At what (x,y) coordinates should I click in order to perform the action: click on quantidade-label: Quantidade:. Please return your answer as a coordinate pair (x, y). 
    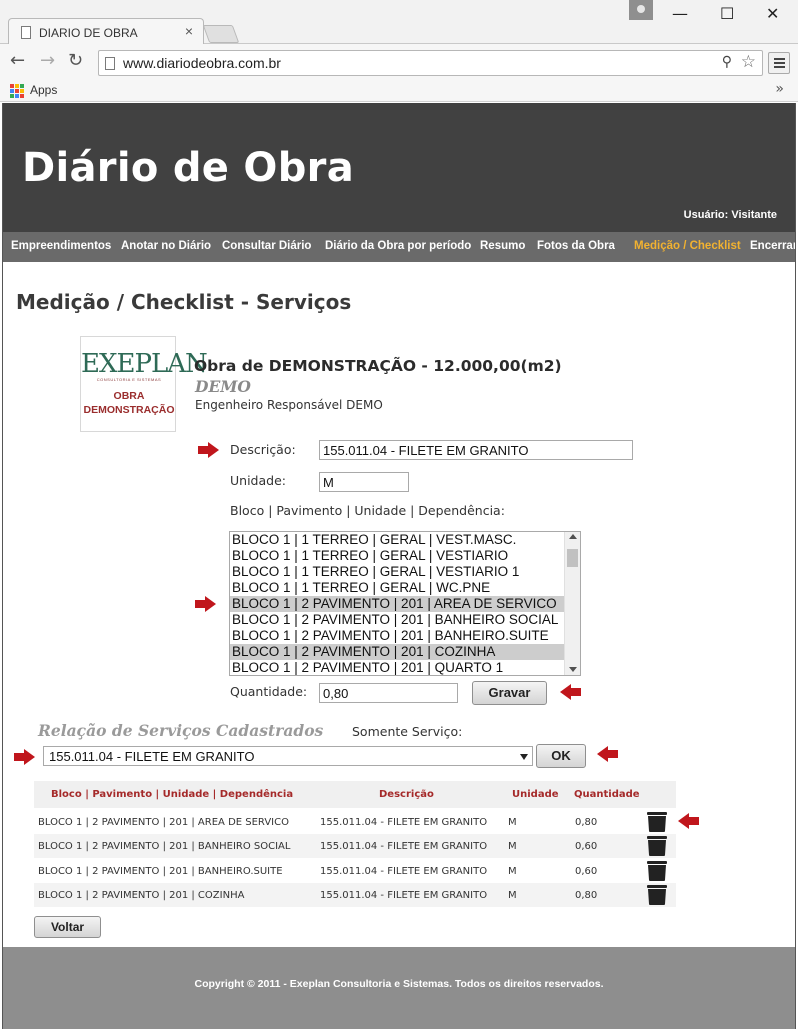
    Looking at the image, I should click on (269, 691).